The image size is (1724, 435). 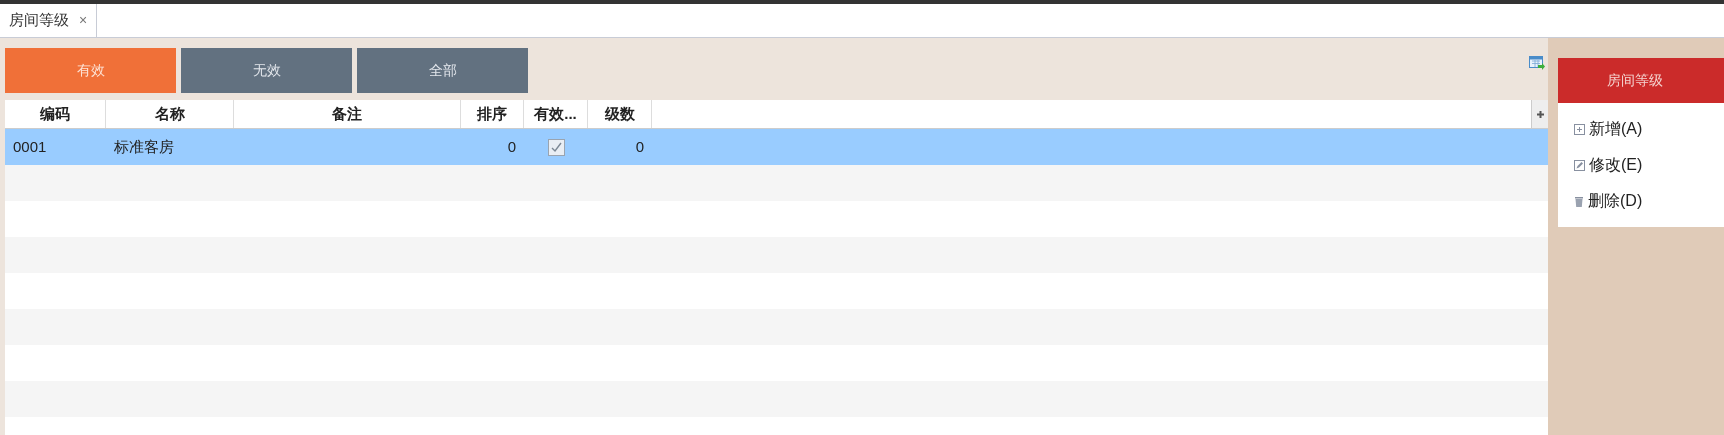 What do you see at coordinates (144, 146) in the screenshot?
I see `table-cell-text: 标准客房` at bounding box center [144, 146].